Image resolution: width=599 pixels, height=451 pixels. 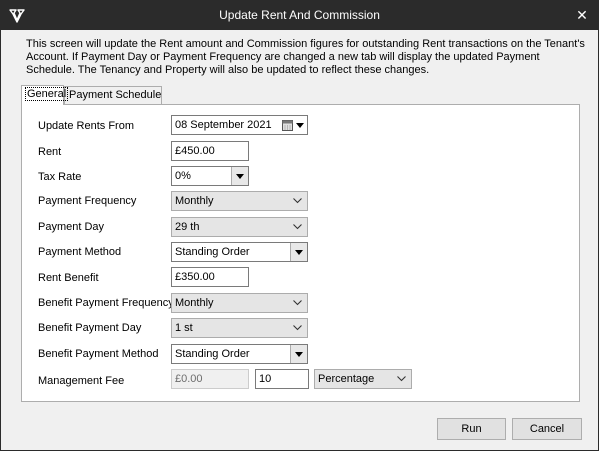 What do you see at coordinates (300, 125) in the screenshot?
I see `date-dropdown-arrow-icon` at bounding box center [300, 125].